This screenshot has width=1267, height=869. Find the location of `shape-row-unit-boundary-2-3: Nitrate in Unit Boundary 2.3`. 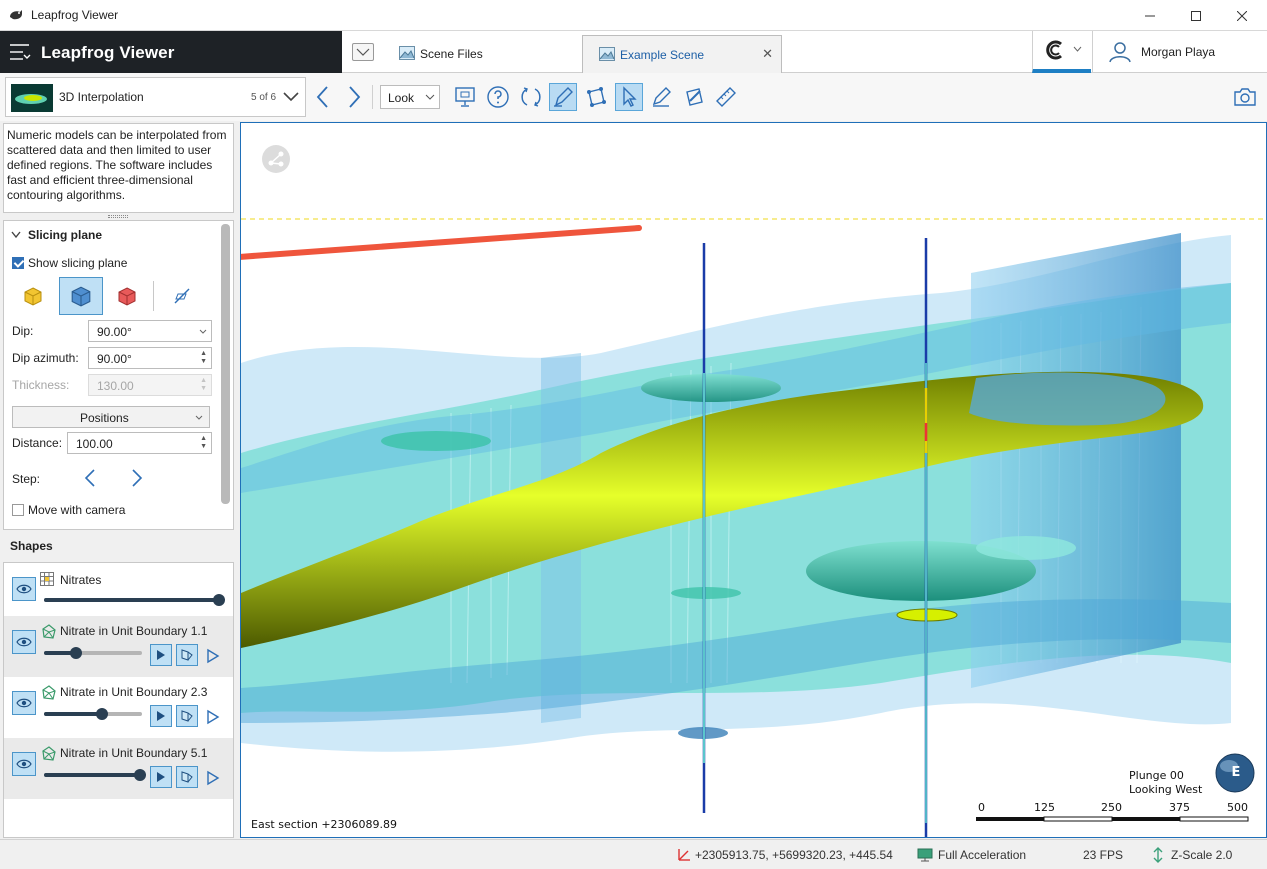

shape-row-unit-boundary-2-3: Nitrate in Unit Boundary 2.3 is located at coordinates (118, 707).